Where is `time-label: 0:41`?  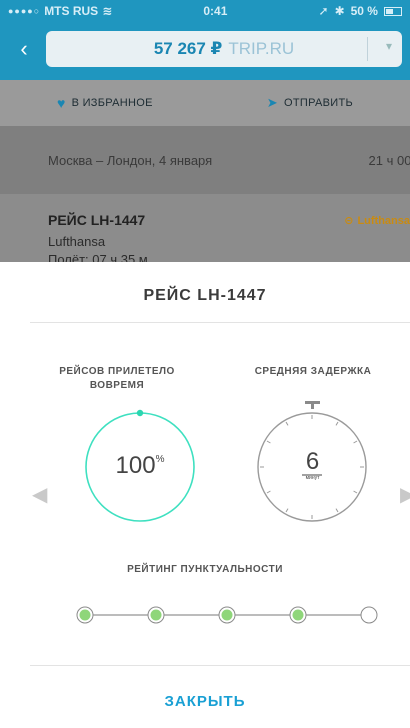 time-label: 0:41 is located at coordinates (215, 11).